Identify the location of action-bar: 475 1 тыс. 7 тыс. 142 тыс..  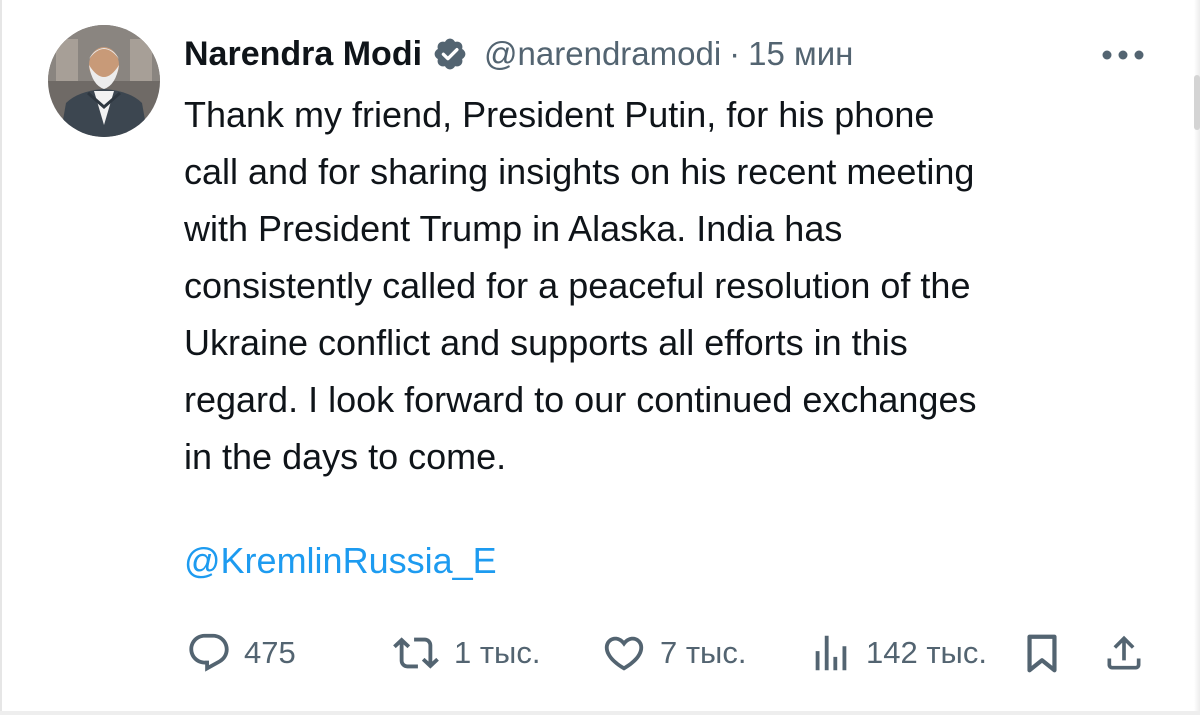
(600, 653).